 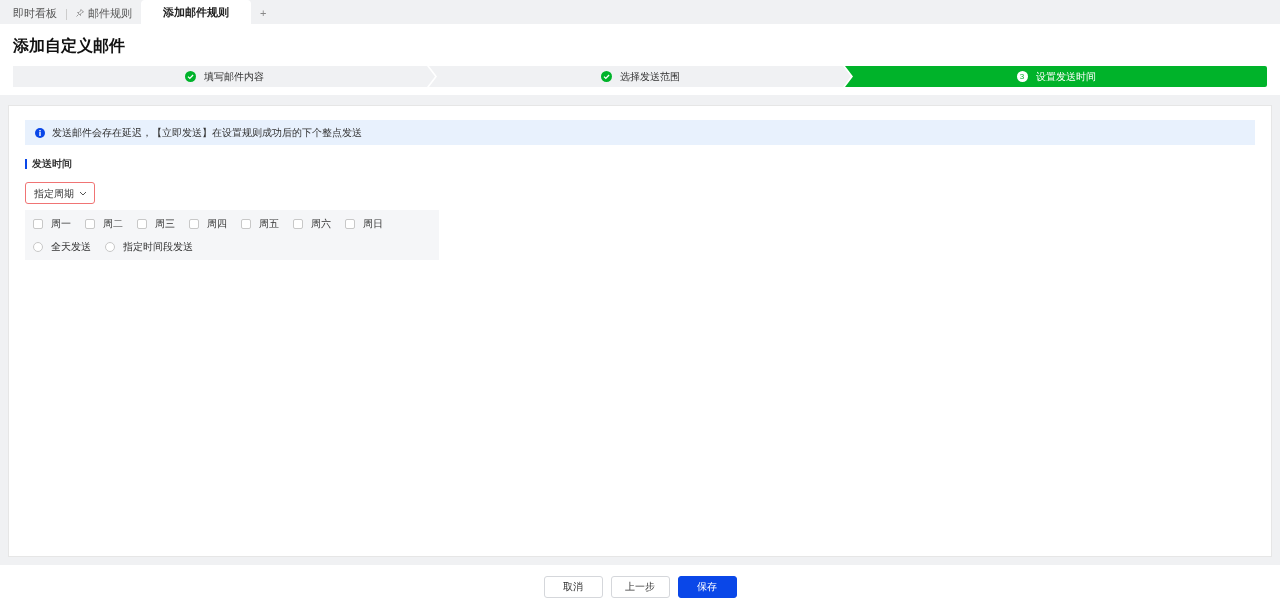 I want to click on period-select: 指定周期, so click(x=60, y=193).